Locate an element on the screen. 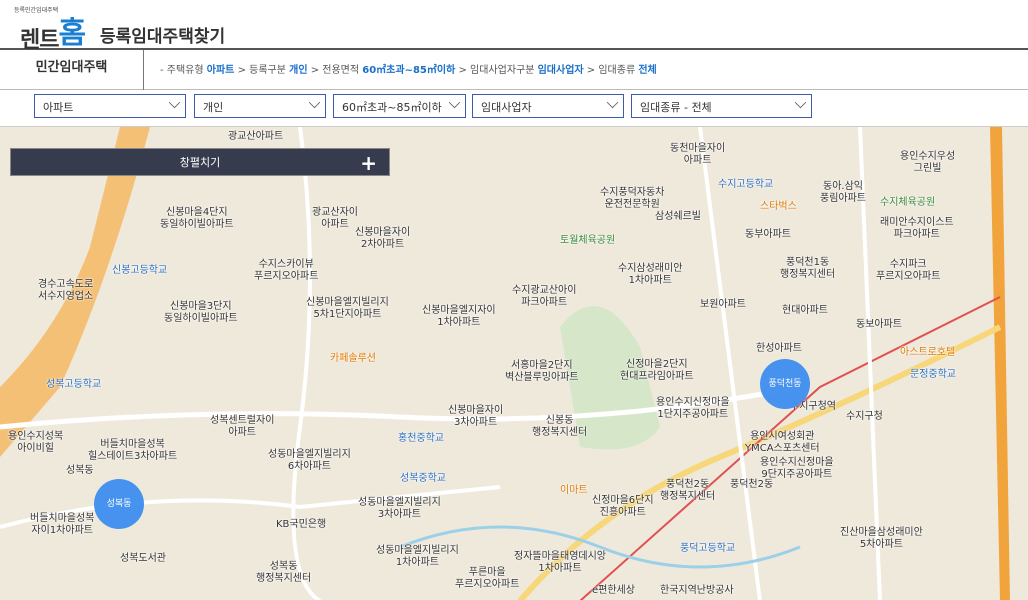 Image resolution: width=1028 pixels, height=600 pixels. filter-bar: 아파트 개인 60㎡초과~85㎡이하 임대사업자 임대종류 - 전체 is located at coordinates (514, 108).